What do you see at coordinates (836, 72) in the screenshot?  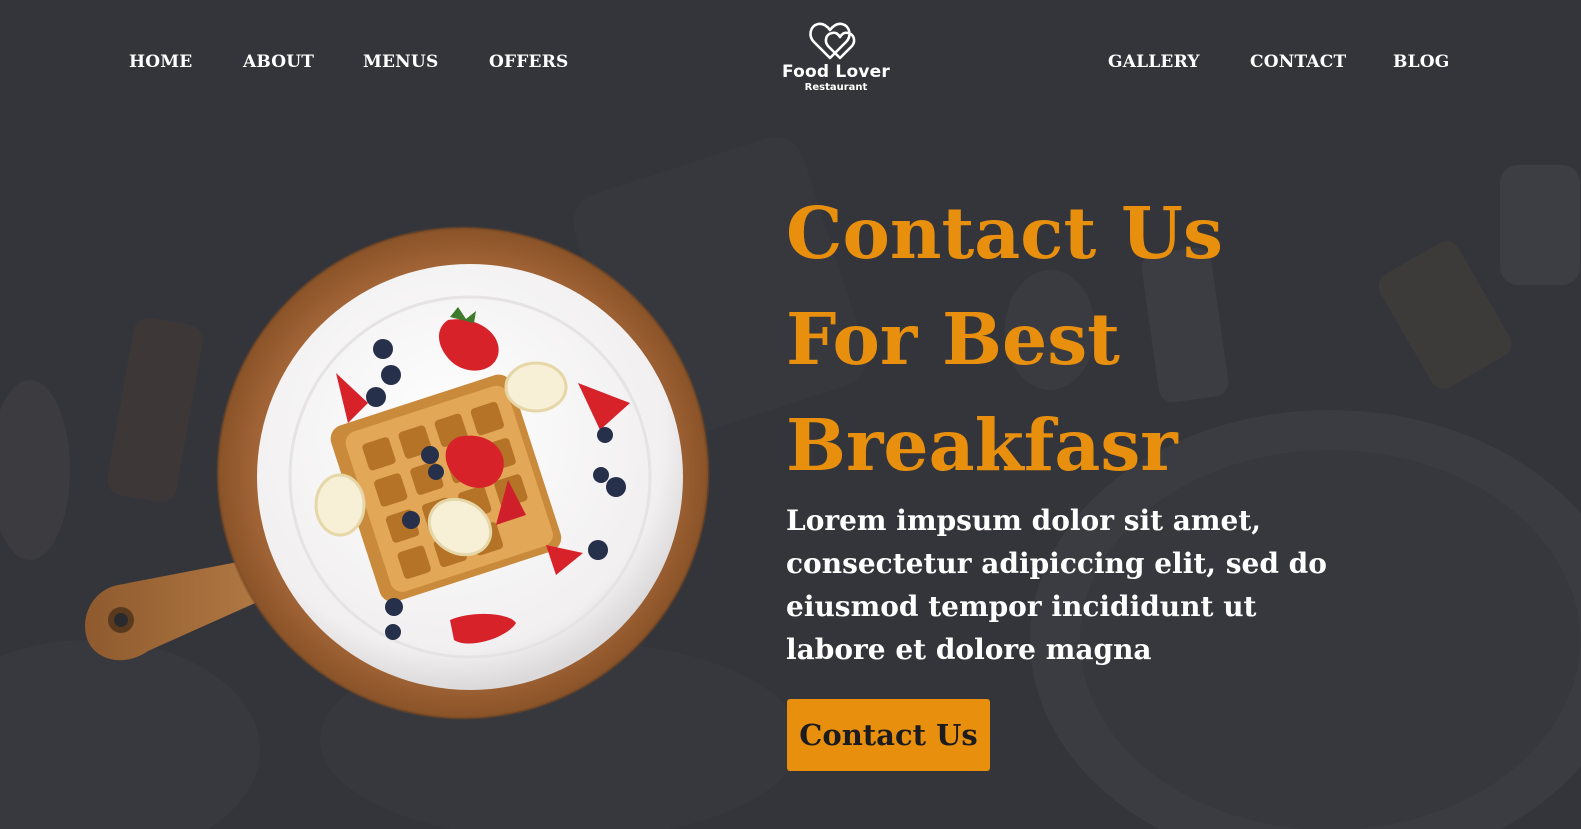 I see `logo-name: Food Lover` at bounding box center [836, 72].